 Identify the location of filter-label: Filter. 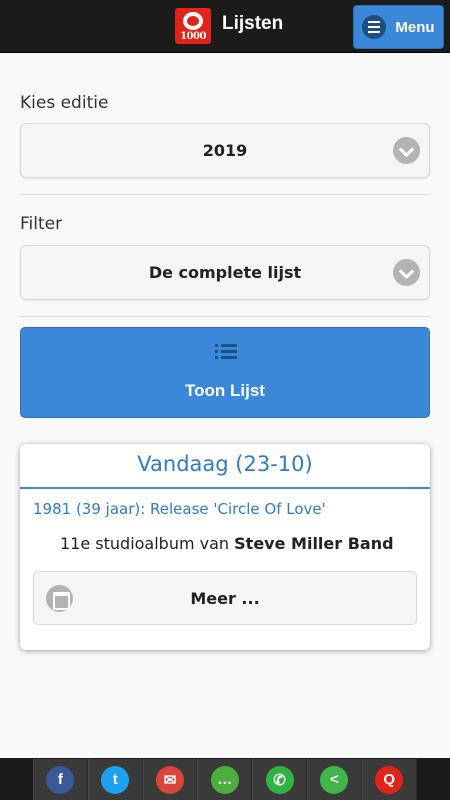
(41, 224).